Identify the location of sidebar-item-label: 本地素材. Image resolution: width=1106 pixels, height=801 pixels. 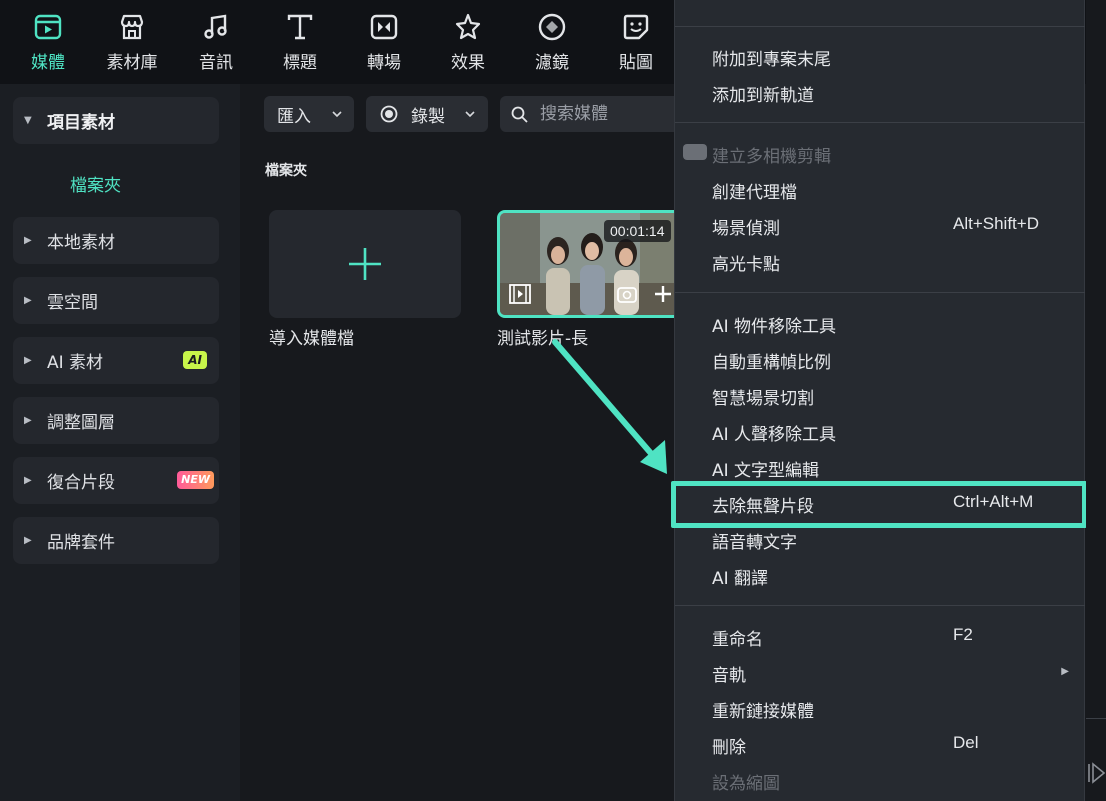
(81, 243).